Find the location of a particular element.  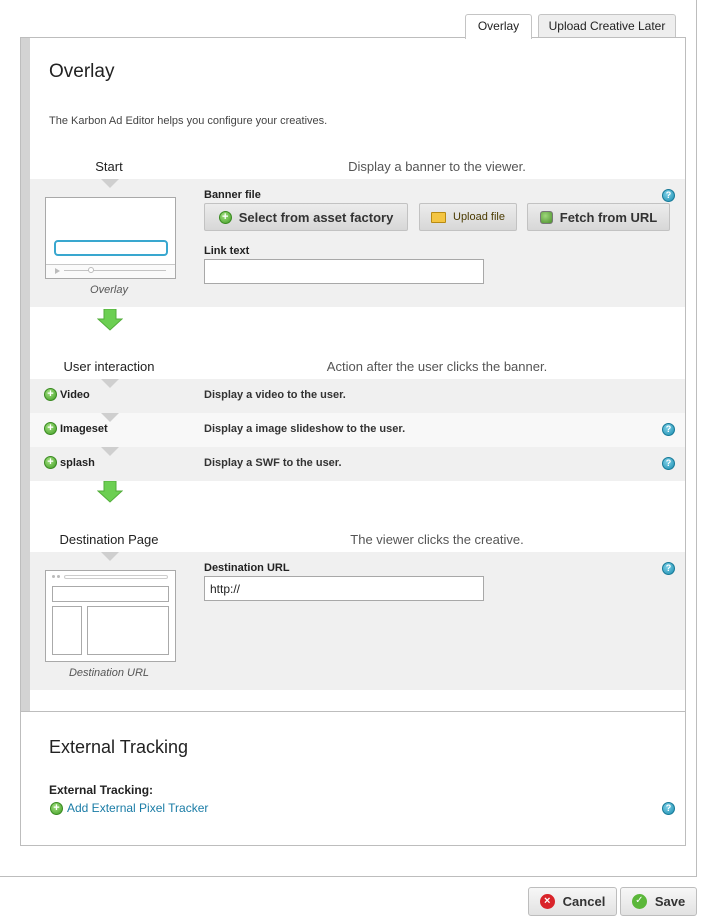

tracking-label: External Tracking: is located at coordinates (101, 790).